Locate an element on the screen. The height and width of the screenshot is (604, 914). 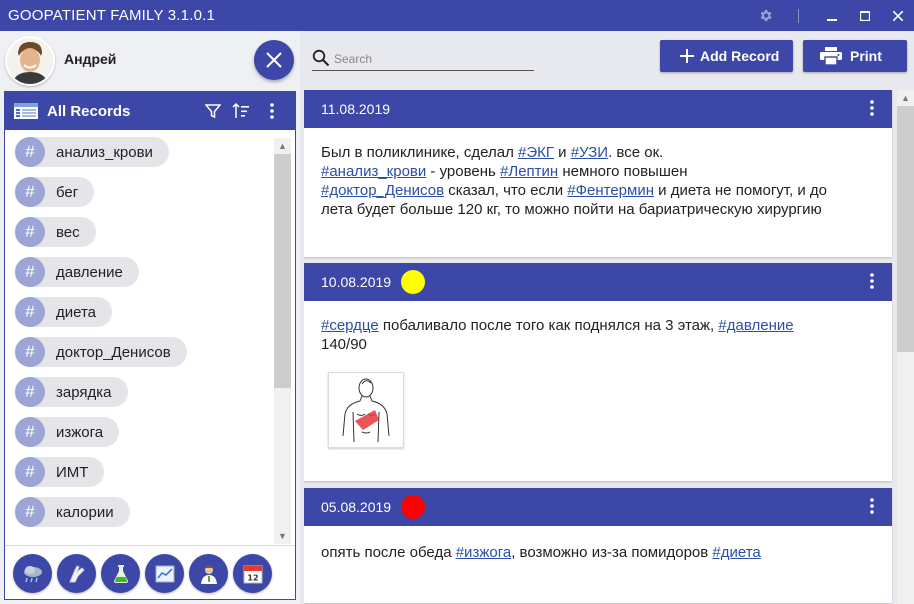
separator-icon is located at coordinates (798, 15).